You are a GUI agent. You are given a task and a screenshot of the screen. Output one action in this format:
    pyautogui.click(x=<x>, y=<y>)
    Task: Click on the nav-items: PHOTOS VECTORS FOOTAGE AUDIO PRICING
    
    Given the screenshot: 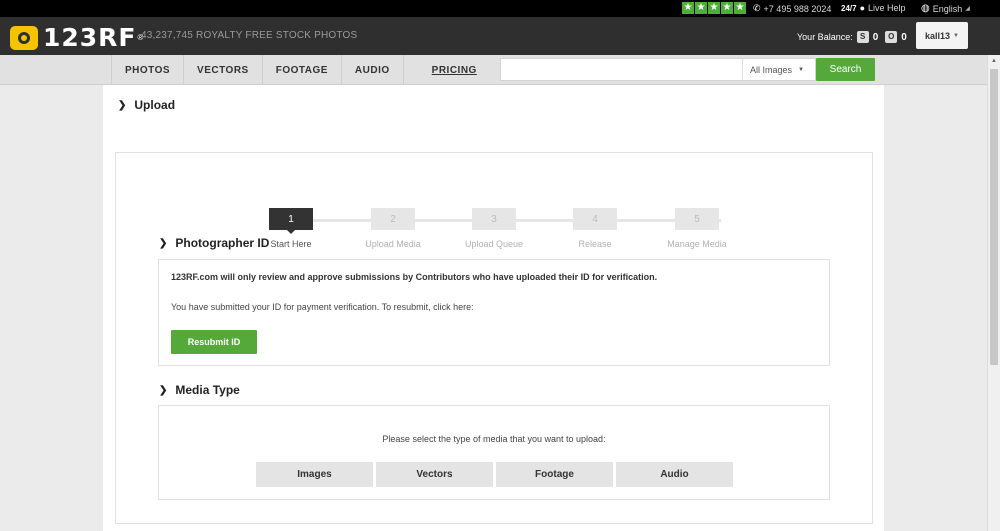 What is the action you would take?
    pyautogui.click(x=308, y=70)
    